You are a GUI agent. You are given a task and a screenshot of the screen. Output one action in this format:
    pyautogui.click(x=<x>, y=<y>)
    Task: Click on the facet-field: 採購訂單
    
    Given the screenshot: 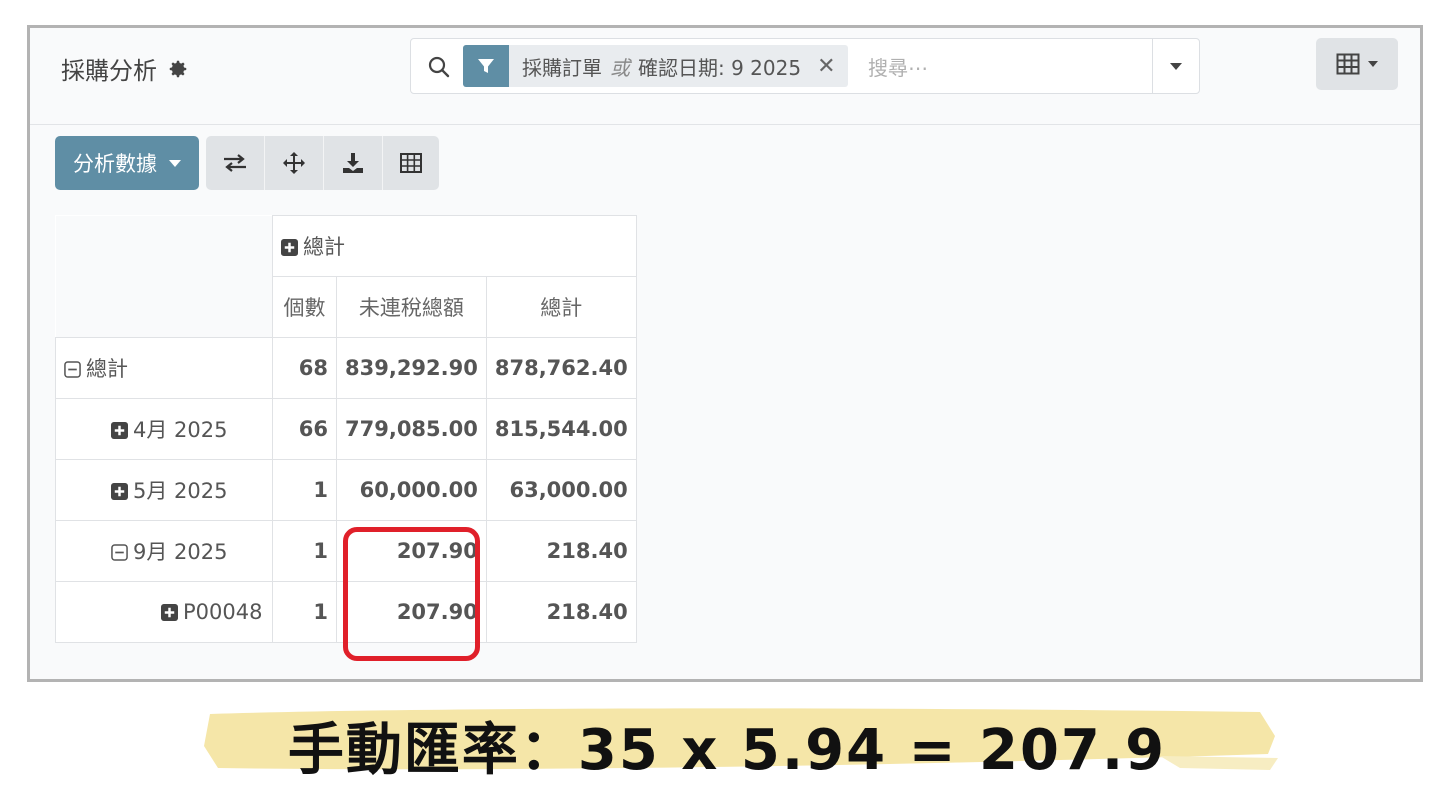 What is the action you would take?
    pyautogui.click(x=562, y=67)
    